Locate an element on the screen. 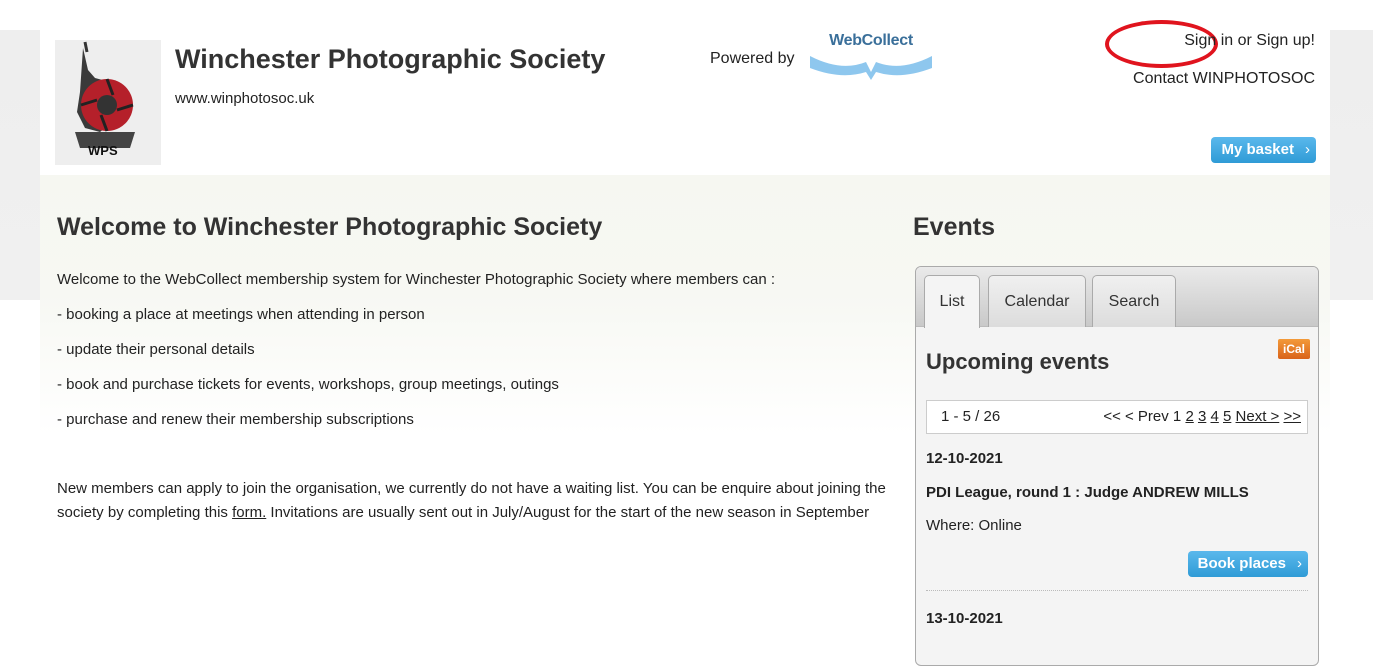 This screenshot has height=666, width=1373. logo-text: WPS is located at coordinates (103, 150).